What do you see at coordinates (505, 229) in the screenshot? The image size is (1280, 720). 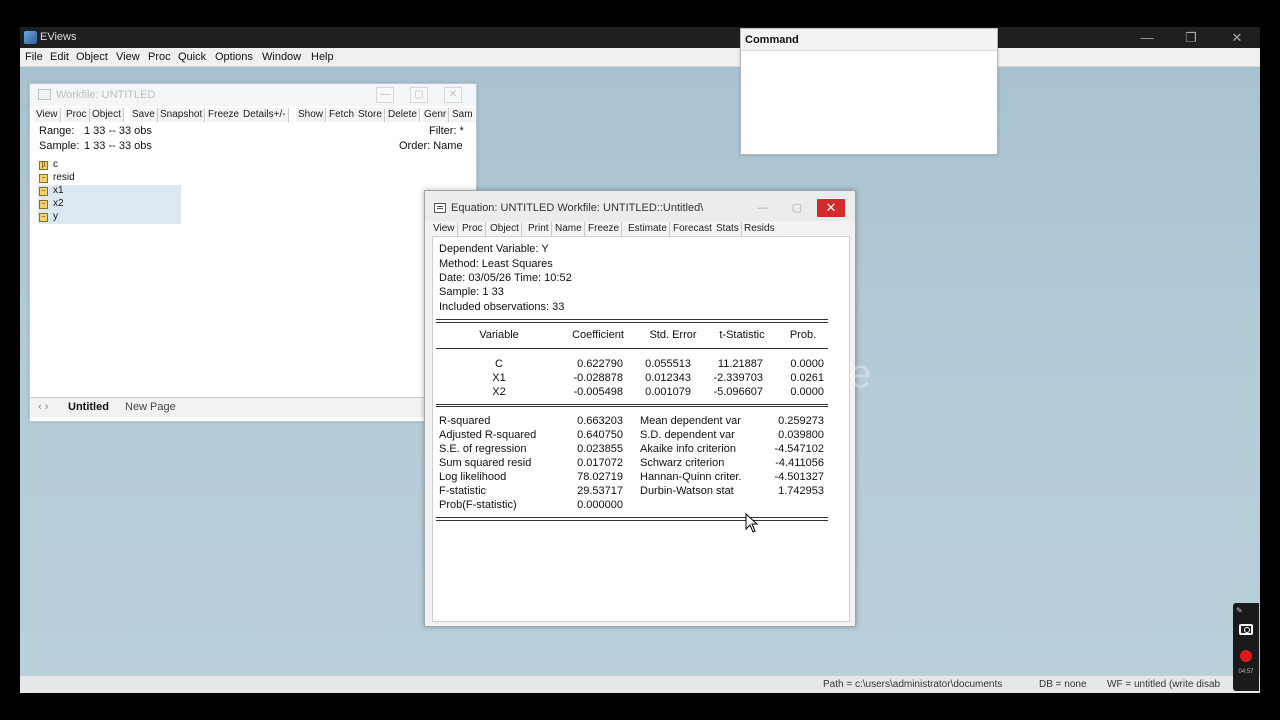 I see `eq-object-button: Object` at bounding box center [505, 229].